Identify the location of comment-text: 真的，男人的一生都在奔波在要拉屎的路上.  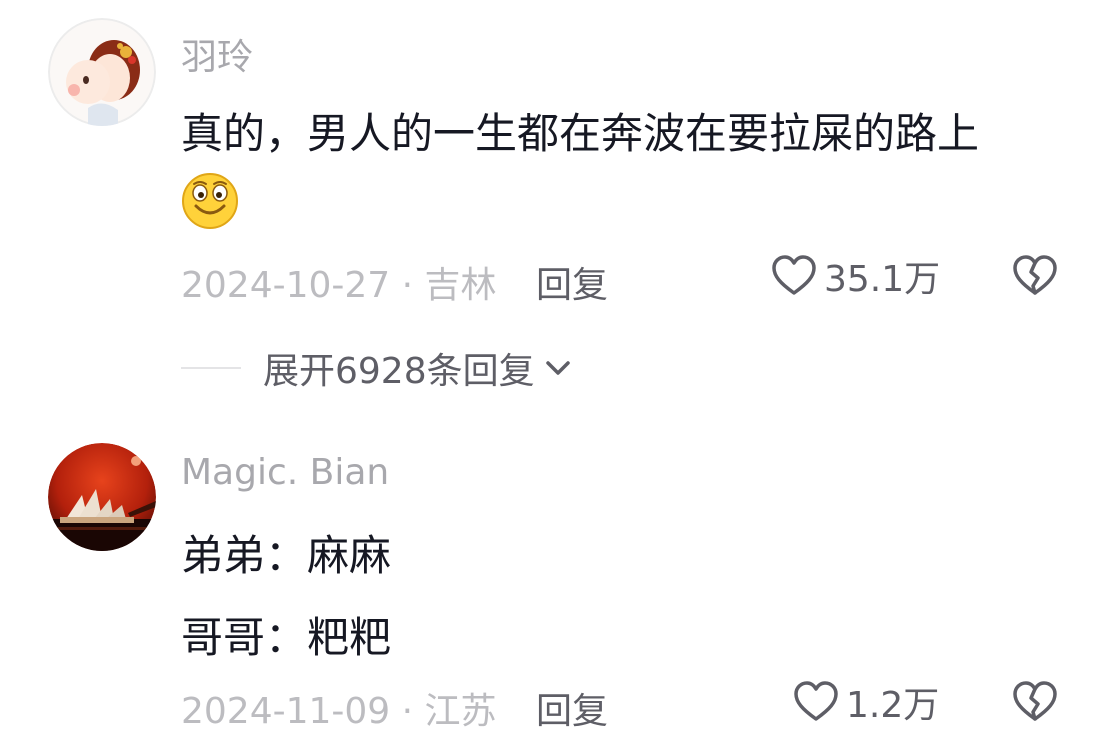
(580, 133).